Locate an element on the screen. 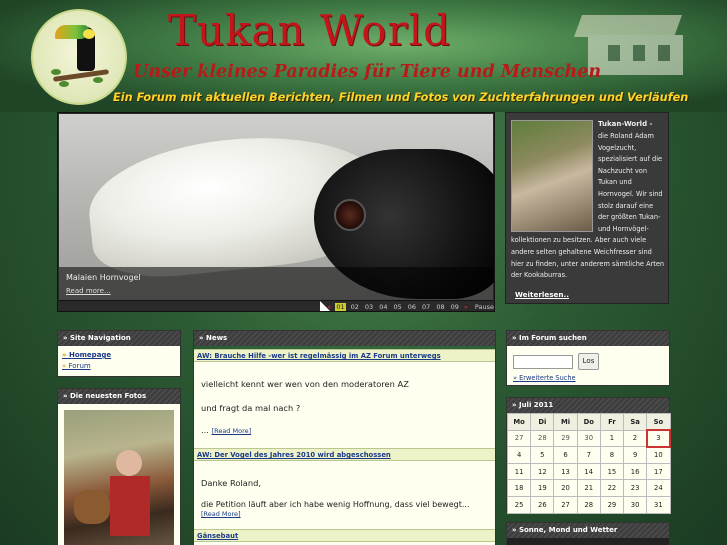 The height and width of the screenshot is (545, 727). calendar-day: 6 is located at coordinates (565, 455).